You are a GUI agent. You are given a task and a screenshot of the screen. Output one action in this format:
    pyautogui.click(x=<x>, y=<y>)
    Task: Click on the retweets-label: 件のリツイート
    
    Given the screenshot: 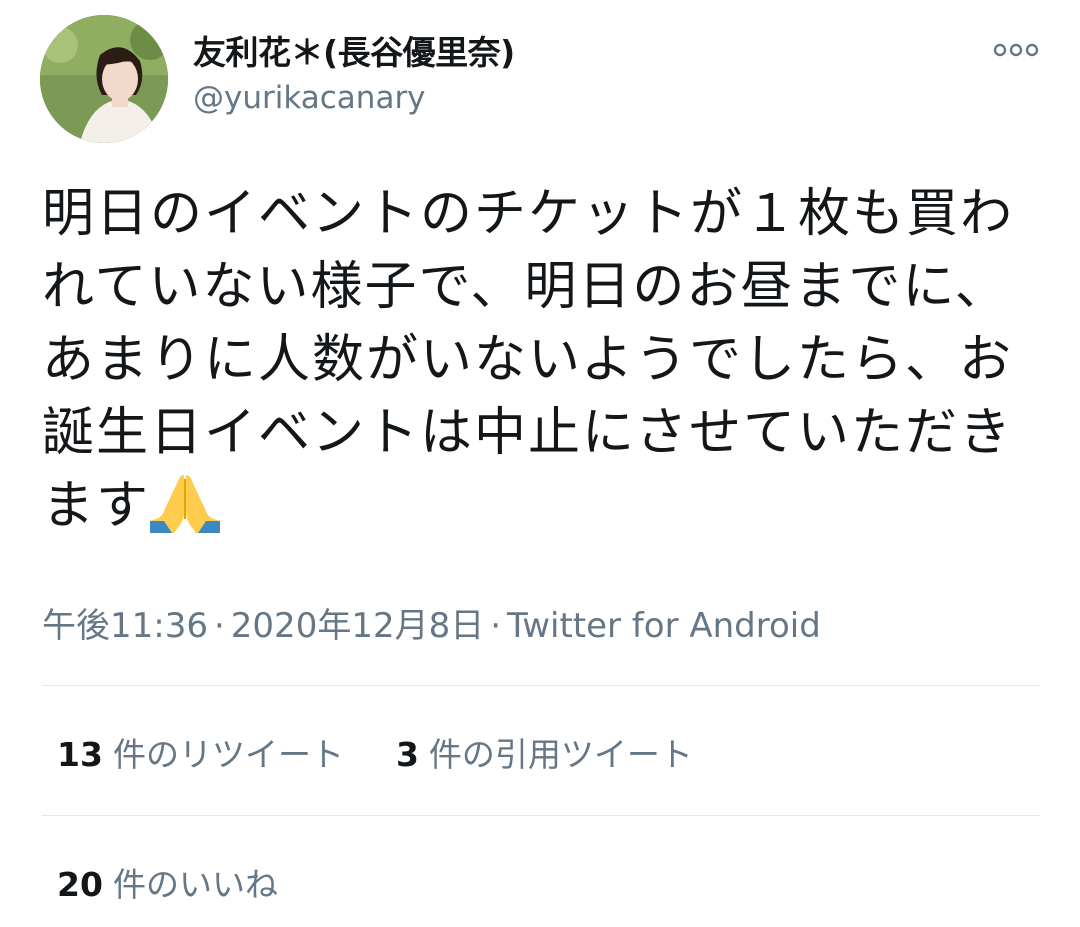 What is the action you would take?
    pyautogui.click(x=228, y=754)
    